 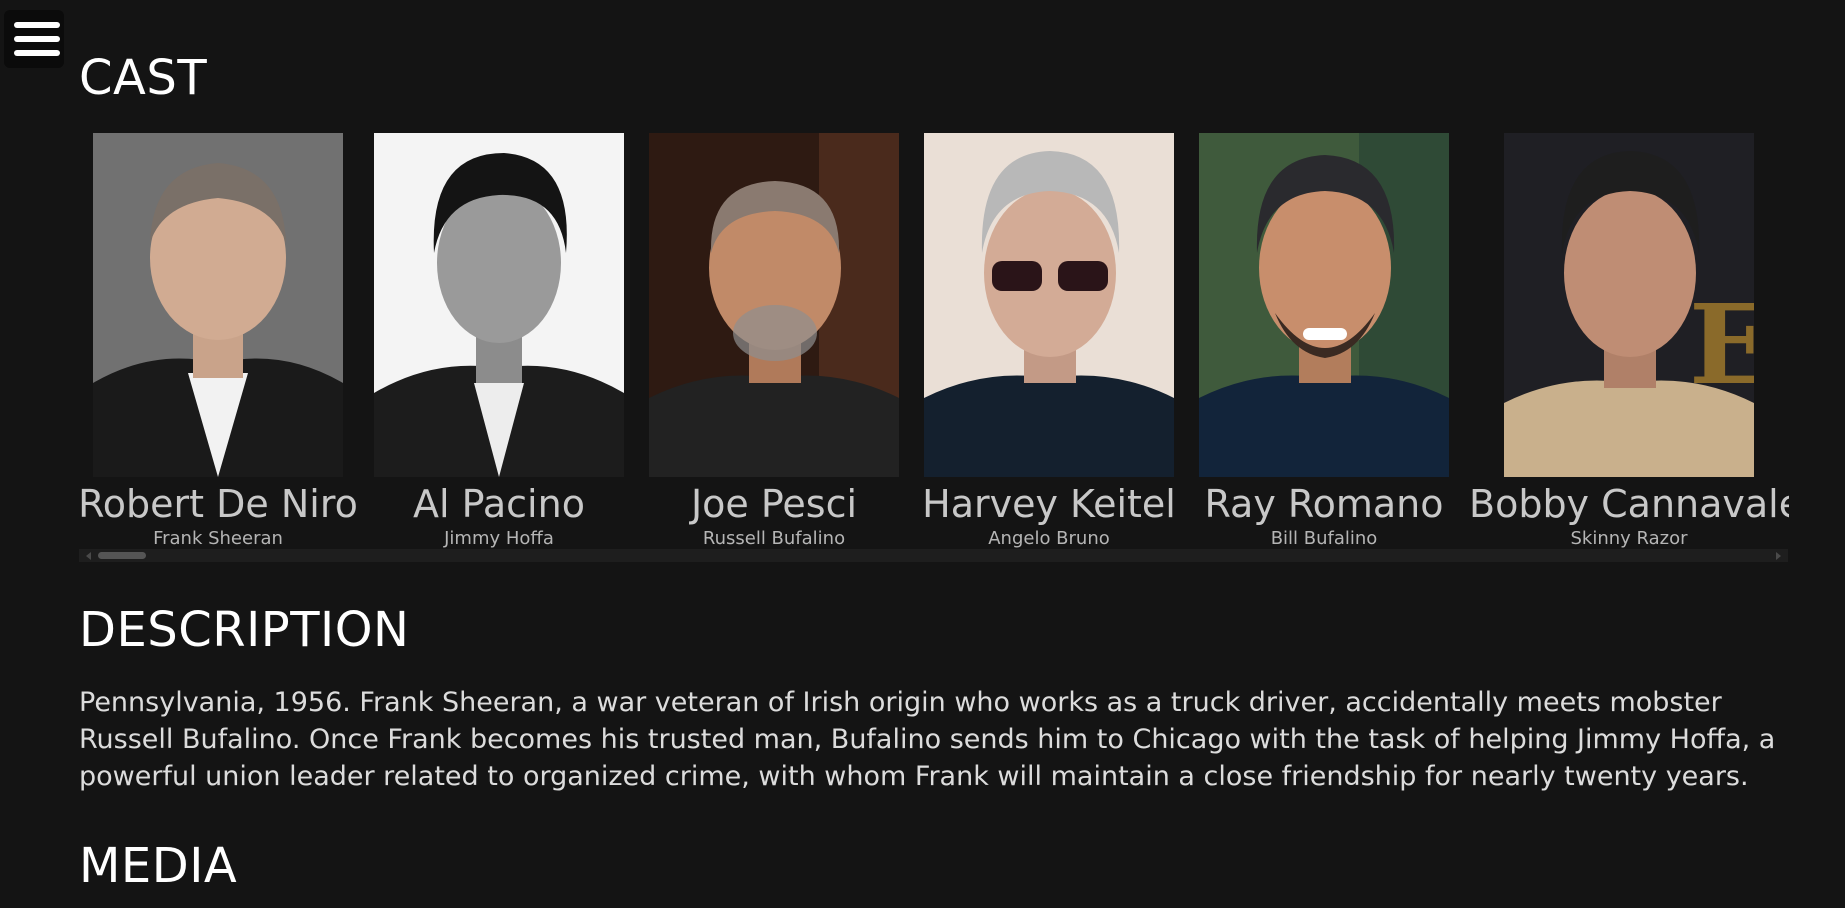 I want to click on scroll-left-arrow-icon, so click(x=88, y=556).